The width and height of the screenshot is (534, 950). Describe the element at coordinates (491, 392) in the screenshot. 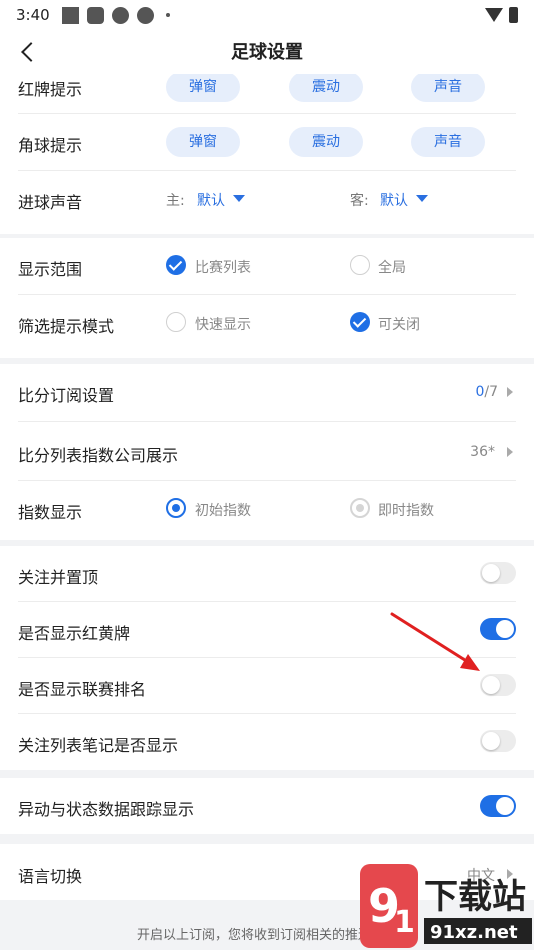

I see `subscription-total: /7` at that location.